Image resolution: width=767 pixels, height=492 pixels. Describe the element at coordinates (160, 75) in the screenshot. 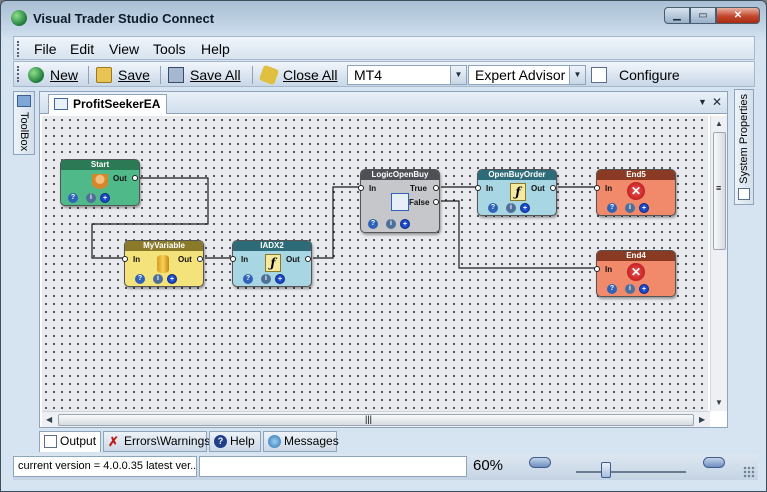

I see `toolbar-separator` at that location.